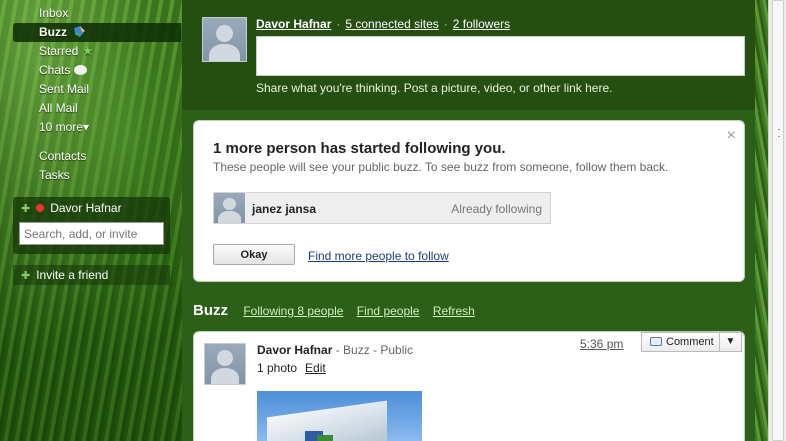  Describe the element at coordinates (373, 350) in the screenshot. I see `post-meta: - Buzz - Public` at that location.